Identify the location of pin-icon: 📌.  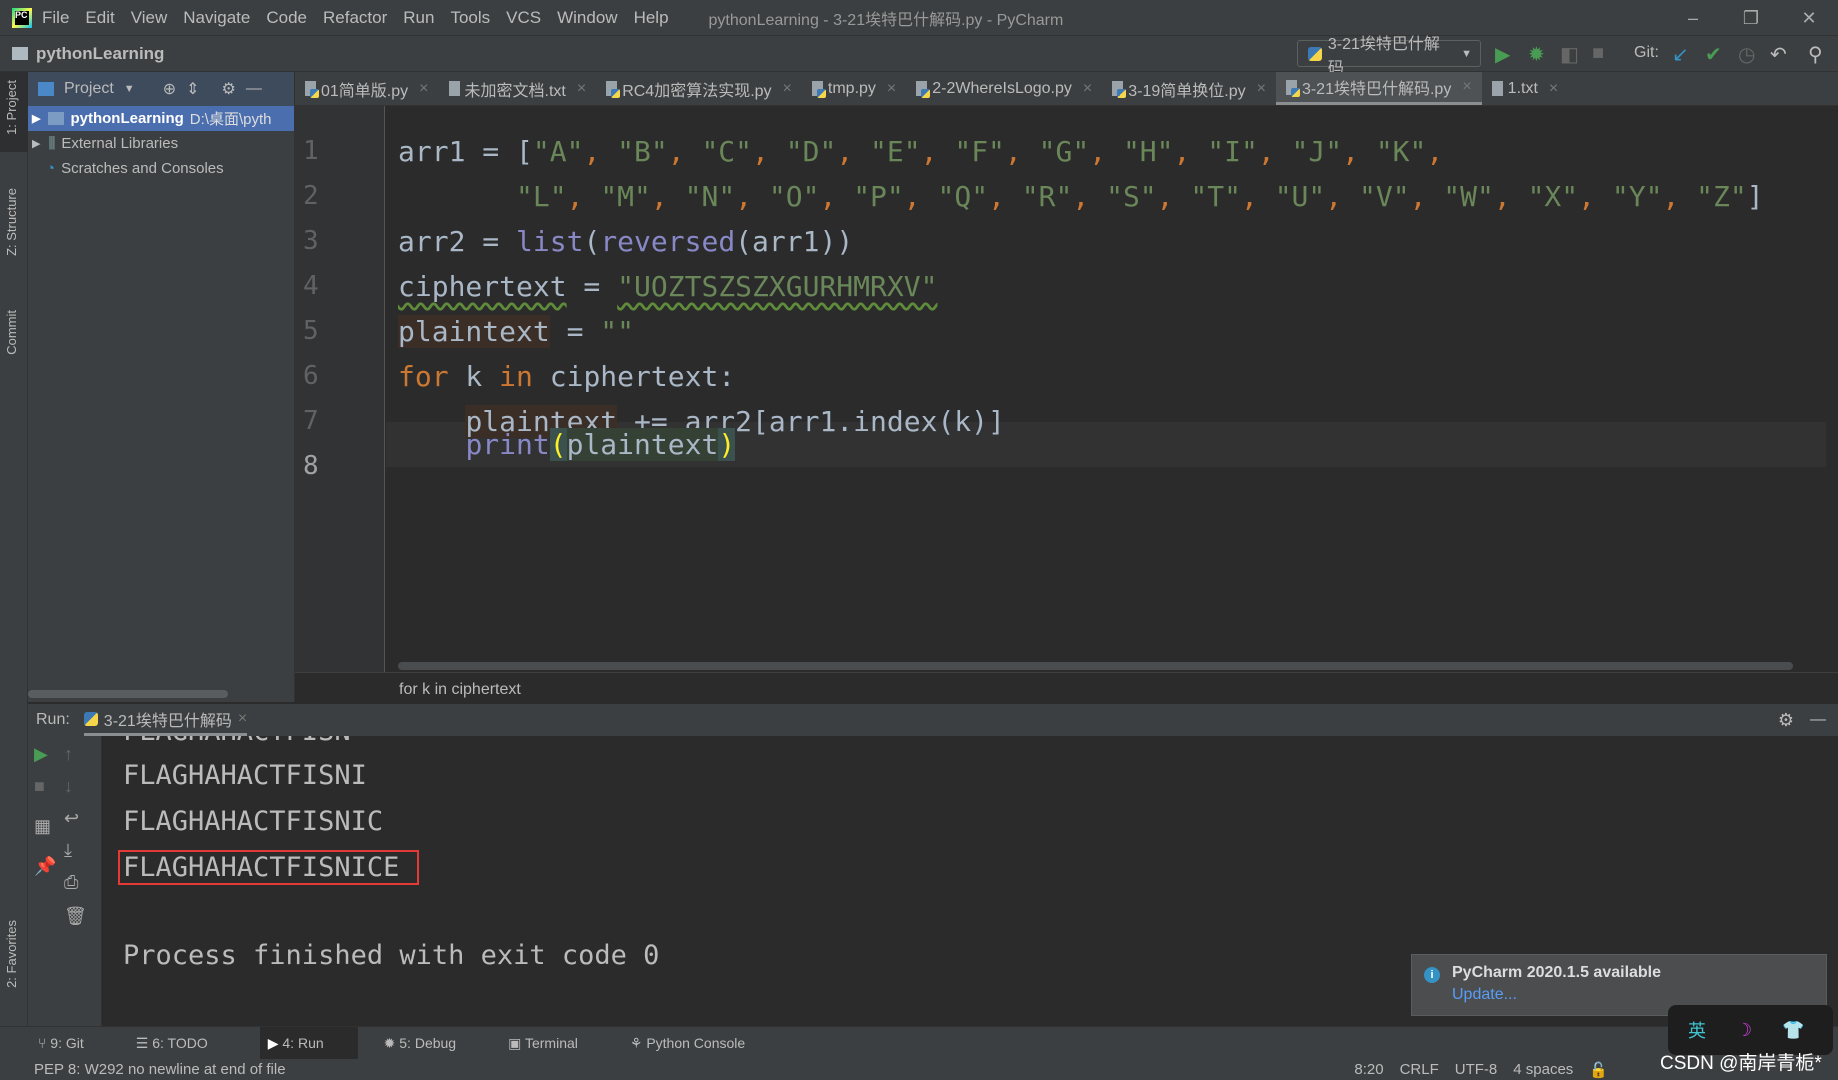
(45, 866).